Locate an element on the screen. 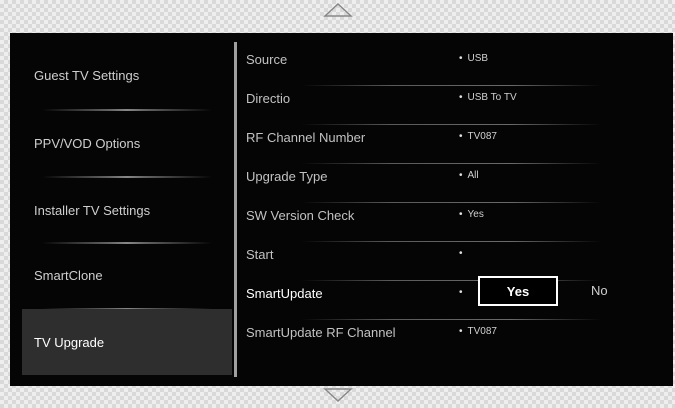 Image resolution: width=675 pixels, height=408 pixels. smartupdate-yes-option: Yes is located at coordinates (518, 291).